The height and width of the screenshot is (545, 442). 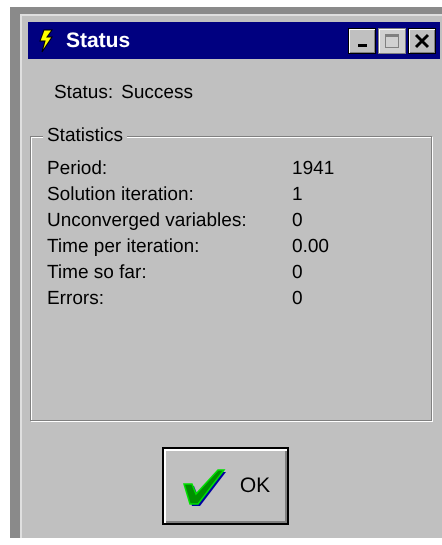 What do you see at coordinates (225, 485) in the screenshot?
I see `ok-button: OK` at bounding box center [225, 485].